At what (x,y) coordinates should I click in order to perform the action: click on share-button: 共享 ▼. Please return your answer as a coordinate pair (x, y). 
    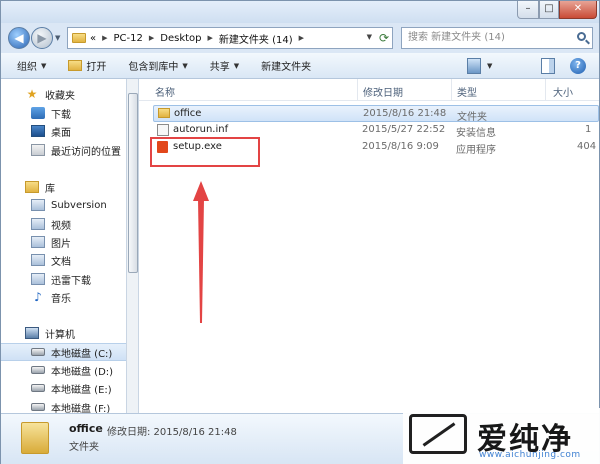
    Looking at the image, I should click on (224, 66).